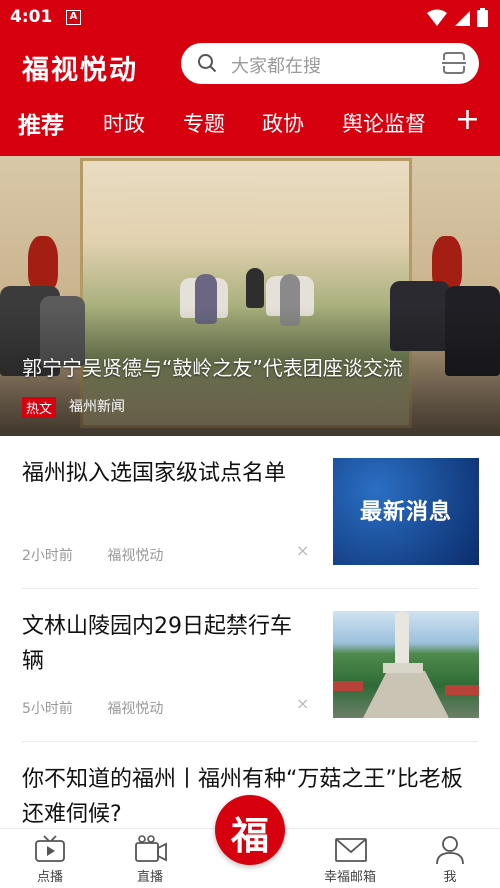 The image size is (500, 888). Describe the element at coordinates (47, 556) in the screenshot. I see `news-time: 2小时前` at that location.